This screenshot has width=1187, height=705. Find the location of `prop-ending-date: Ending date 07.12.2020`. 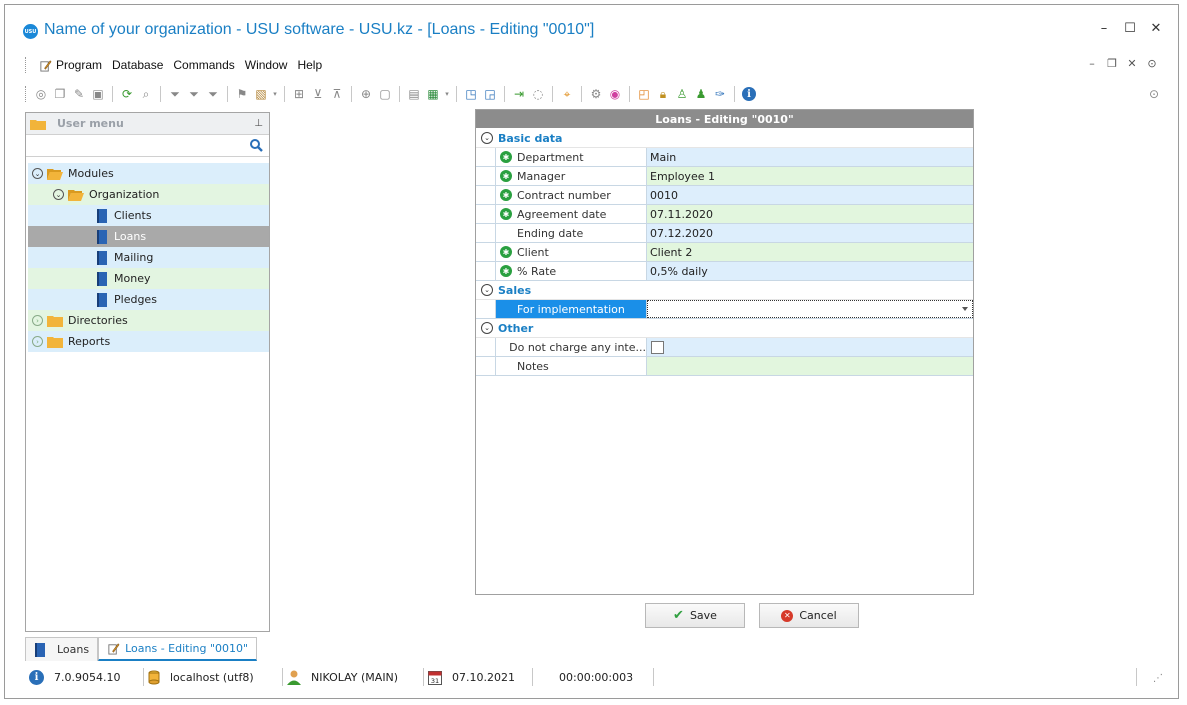

prop-ending-date: Ending date 07.12.2020 is located at coordinates (724, 233).